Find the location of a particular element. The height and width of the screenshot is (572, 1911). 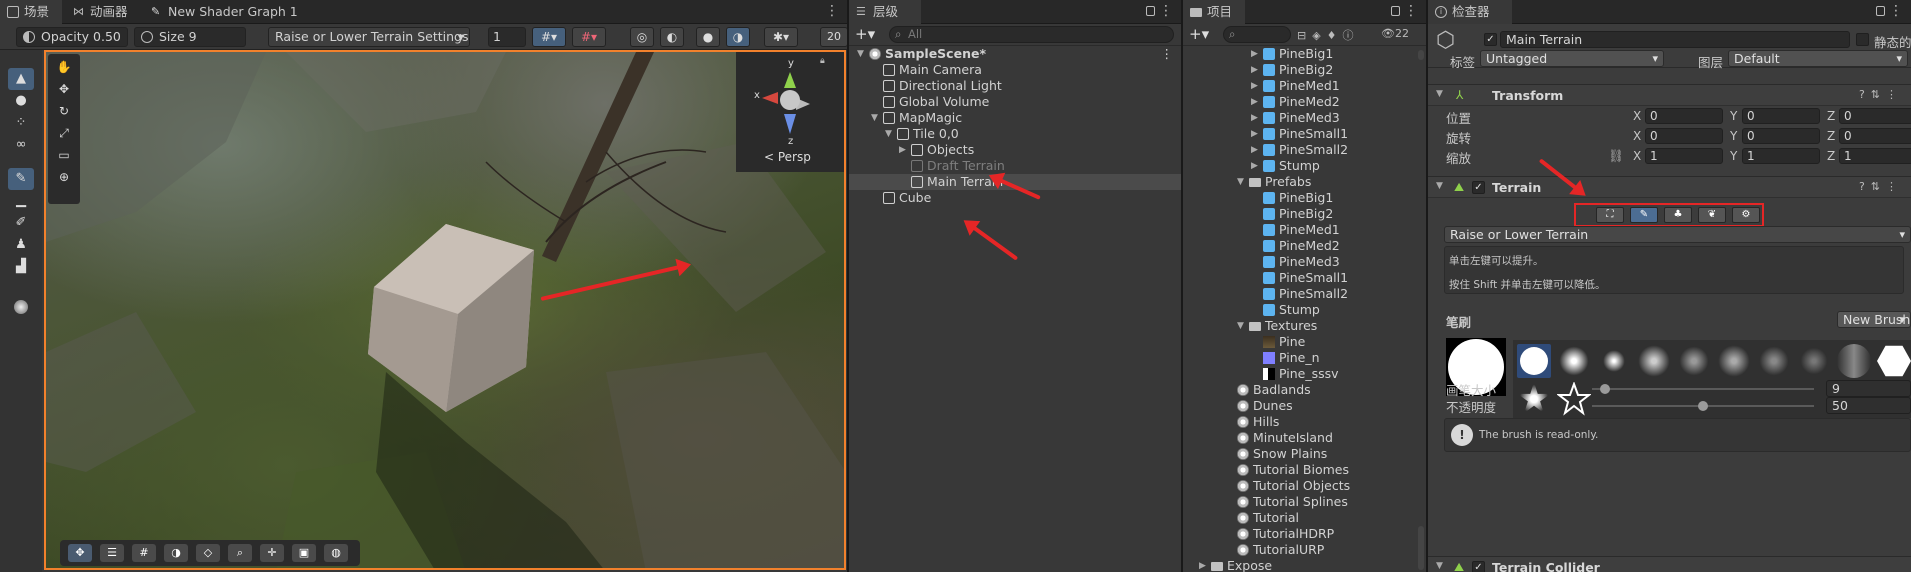

hierarchy-item: Main Camera is located at coordinates (1015, 70).